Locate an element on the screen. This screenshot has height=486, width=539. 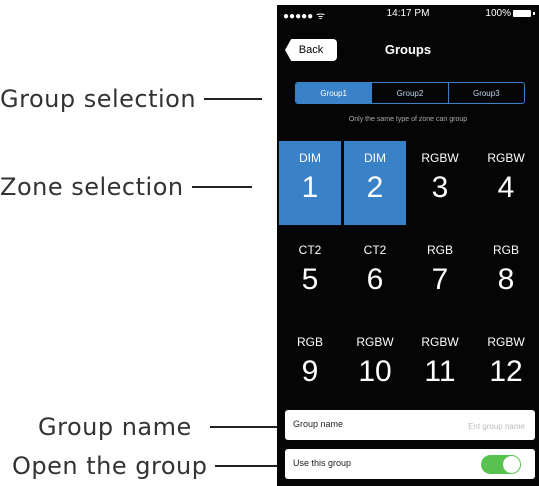
group-hint: Only the same type of zone can group is located at coordinates (408, 119).